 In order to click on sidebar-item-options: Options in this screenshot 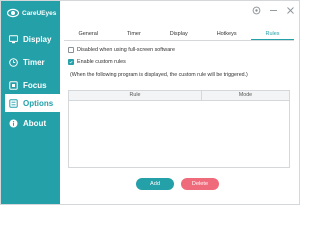, I will do `click(32, 103)`.